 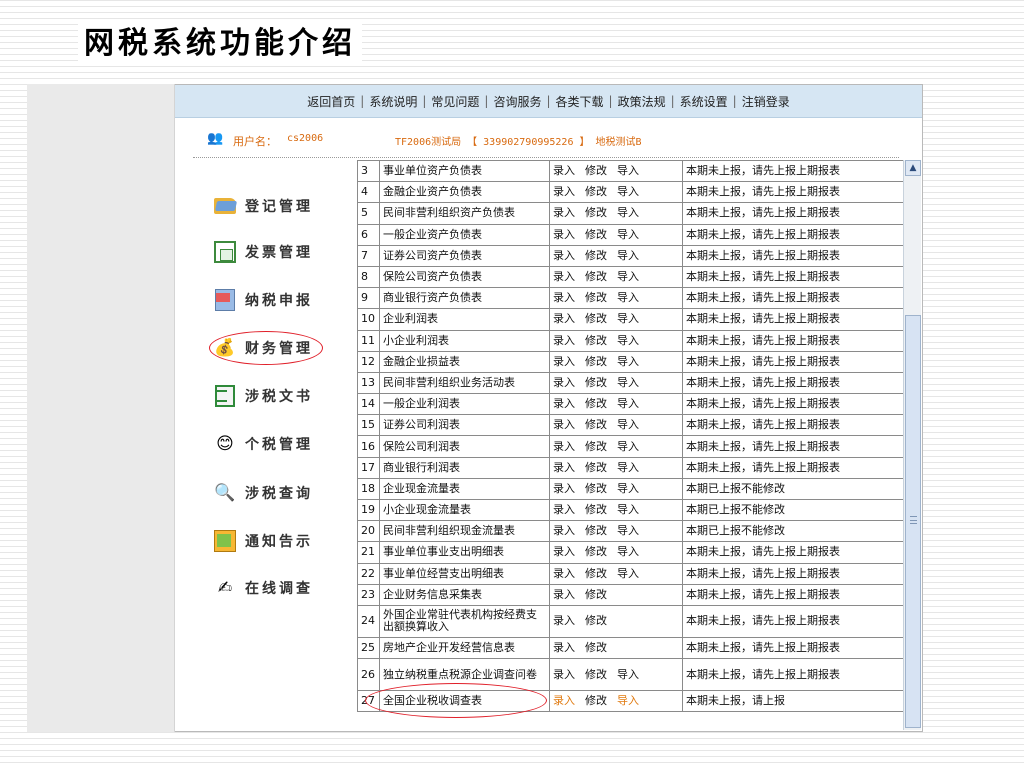 What do you see at coordinates (913, 168) in the screenshot?
I see `scroll-up-button: ▲` at bounding box center [913, 168].